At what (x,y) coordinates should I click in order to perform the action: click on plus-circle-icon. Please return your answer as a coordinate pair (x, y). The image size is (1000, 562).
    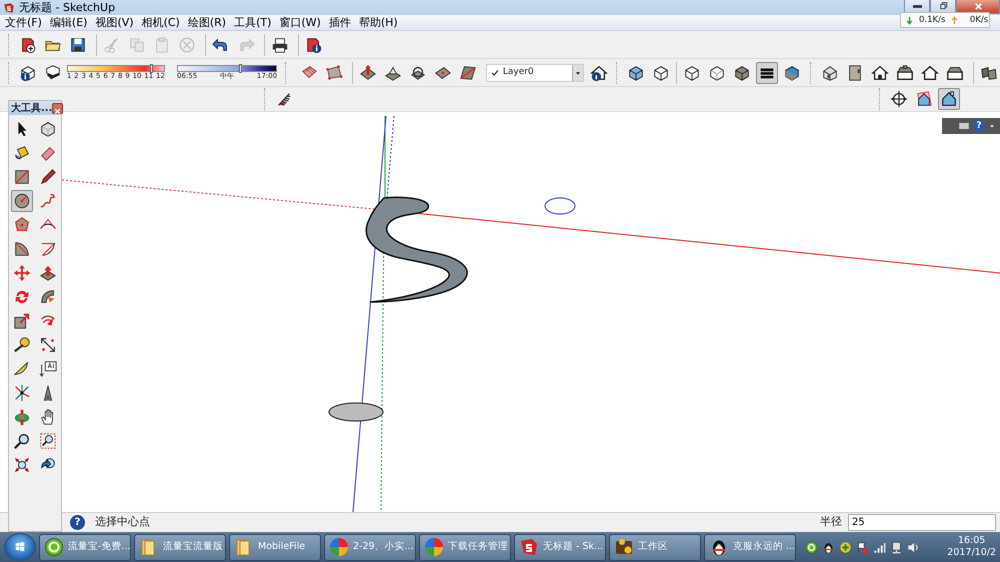
    Looking at the image, I should click on (845, 547).